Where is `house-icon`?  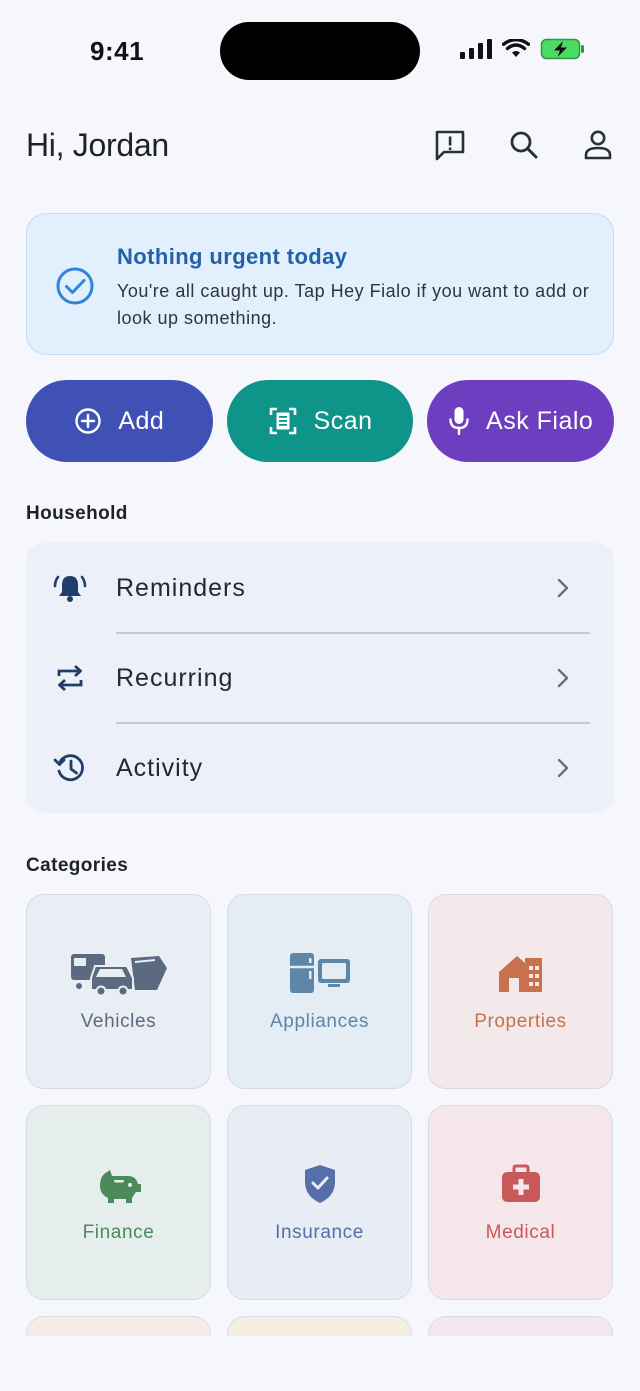
house-icon is located at coordinates (520, 973).